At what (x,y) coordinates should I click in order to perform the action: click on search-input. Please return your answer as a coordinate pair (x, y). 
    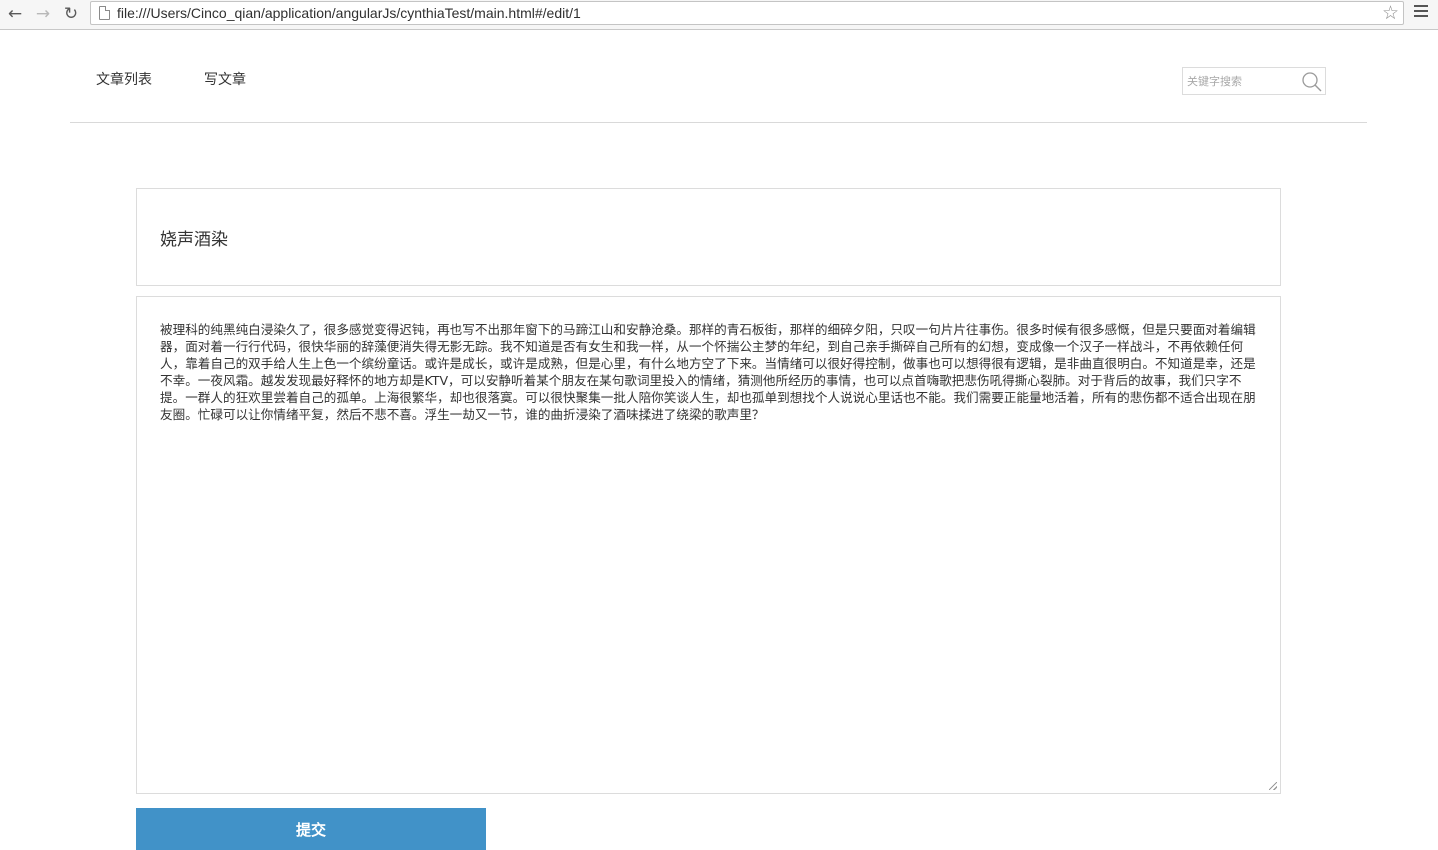
    Looking at the image, I should click on (1242, 81).